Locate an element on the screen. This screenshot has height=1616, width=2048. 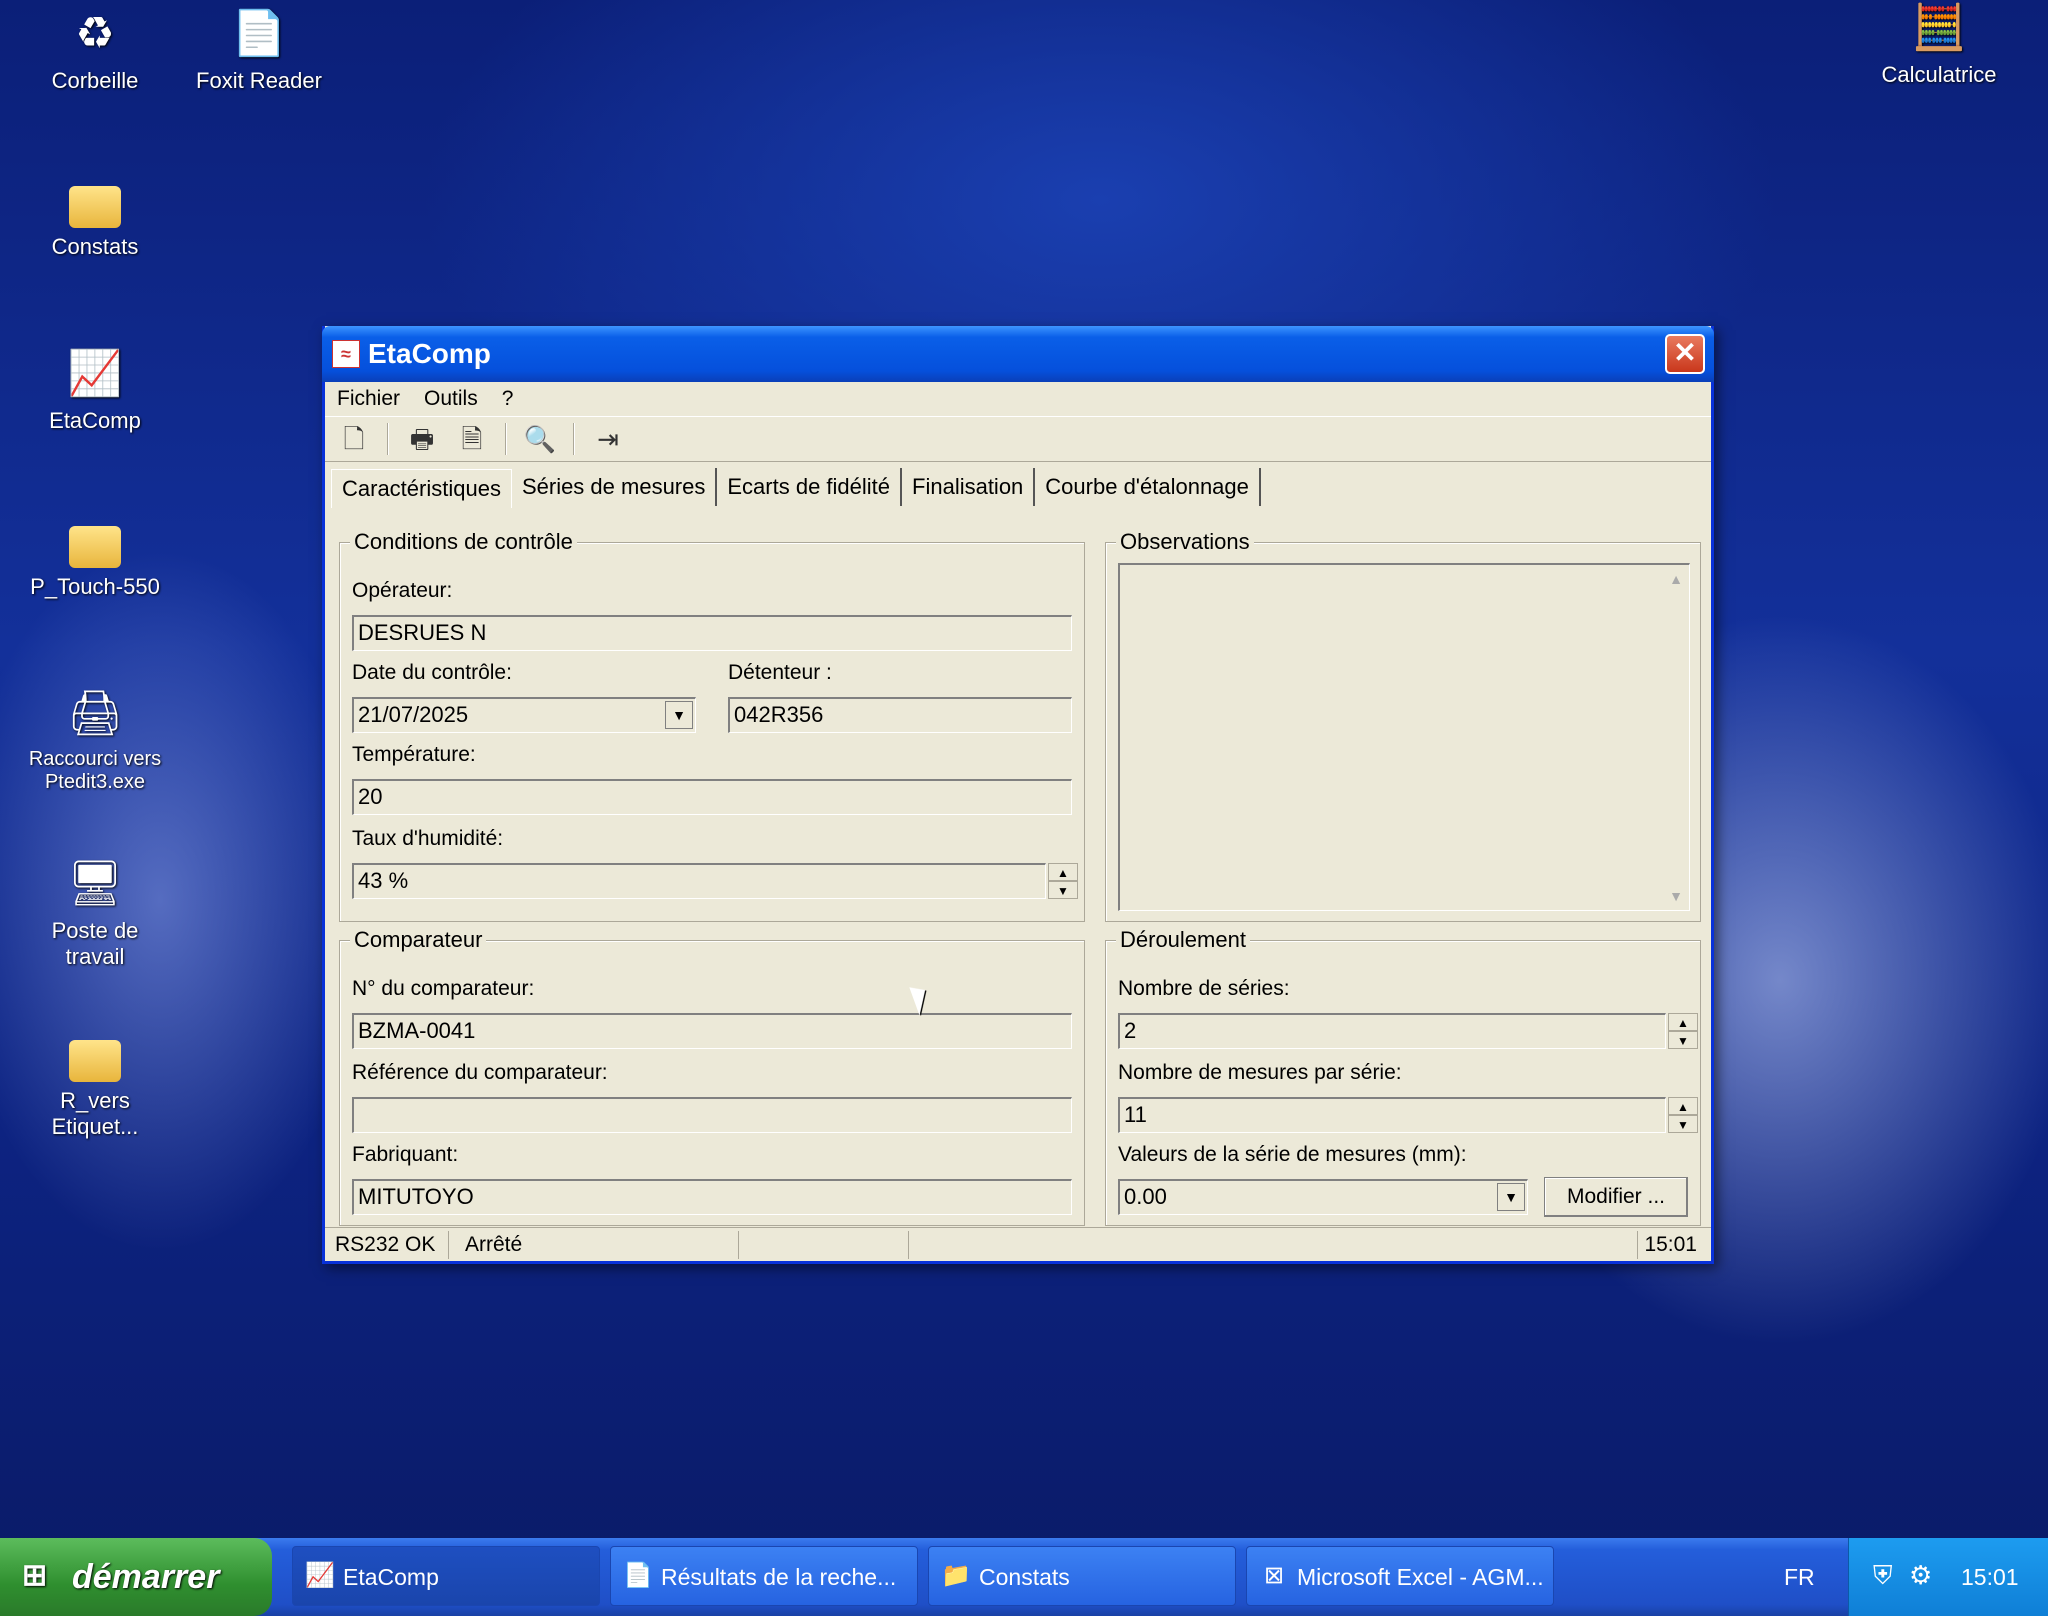
new-document-button: 🗋 is located at coordinates (354, 439).